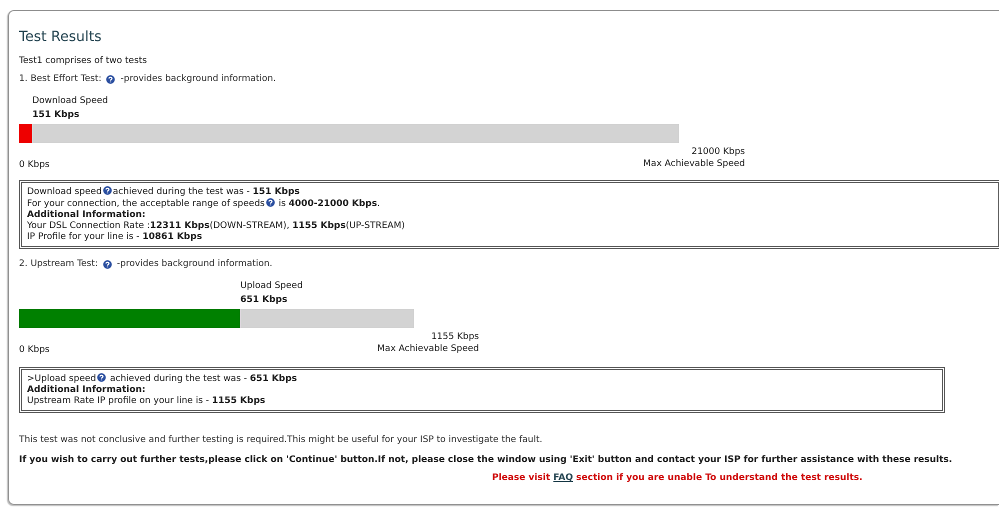  What do you see at coordinates (454, 337) in the screenshot?
I see `max-speed-value: 1155 Kbps` at bounding box center [454, 337].